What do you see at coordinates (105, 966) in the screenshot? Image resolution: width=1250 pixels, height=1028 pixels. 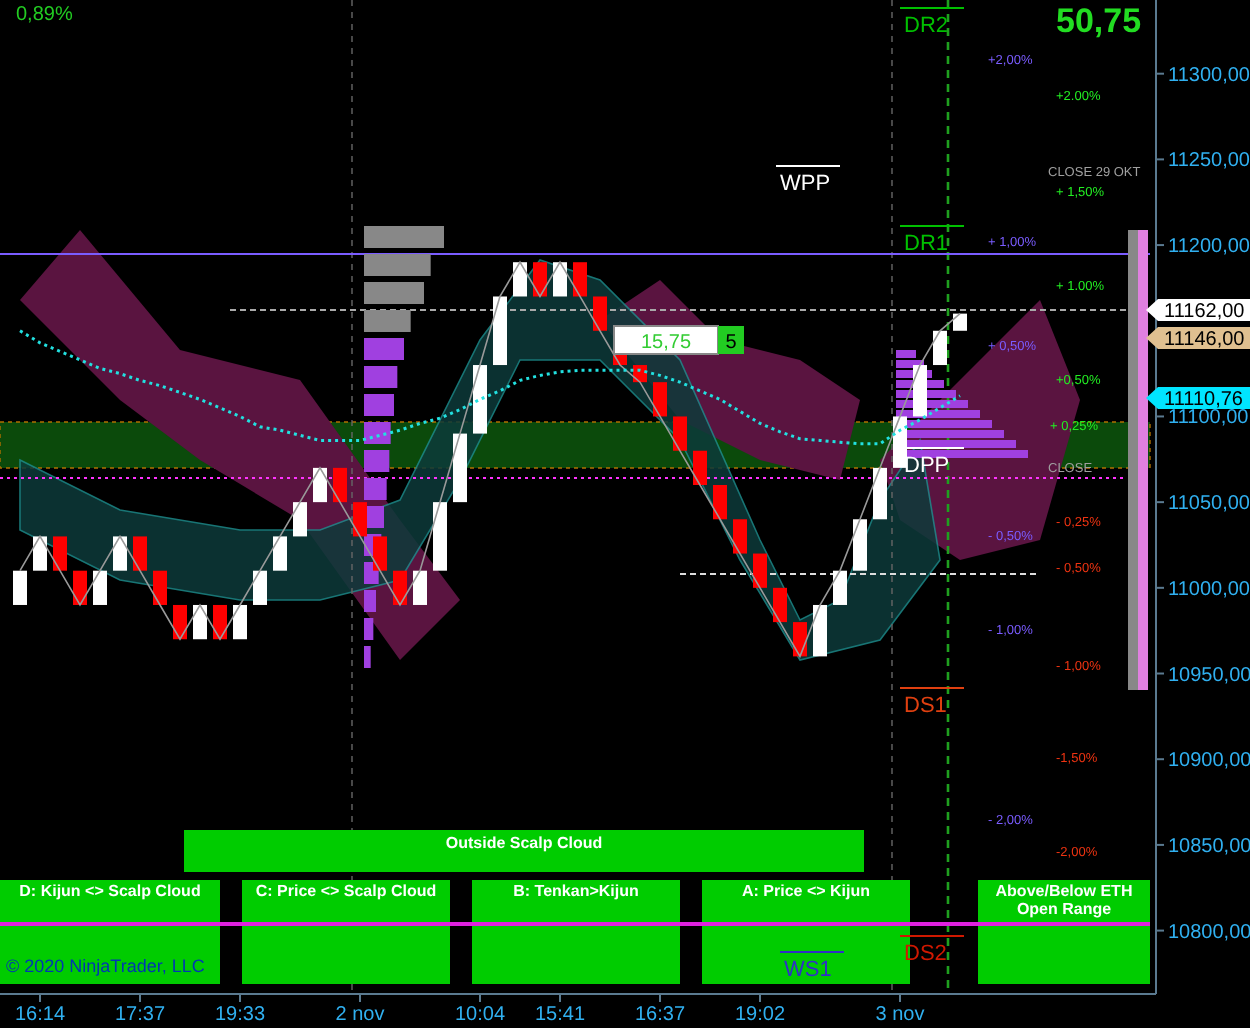 I see `copyright-text: © 2020 NinjaTrader, LLC` at bounding box center [105, 966].